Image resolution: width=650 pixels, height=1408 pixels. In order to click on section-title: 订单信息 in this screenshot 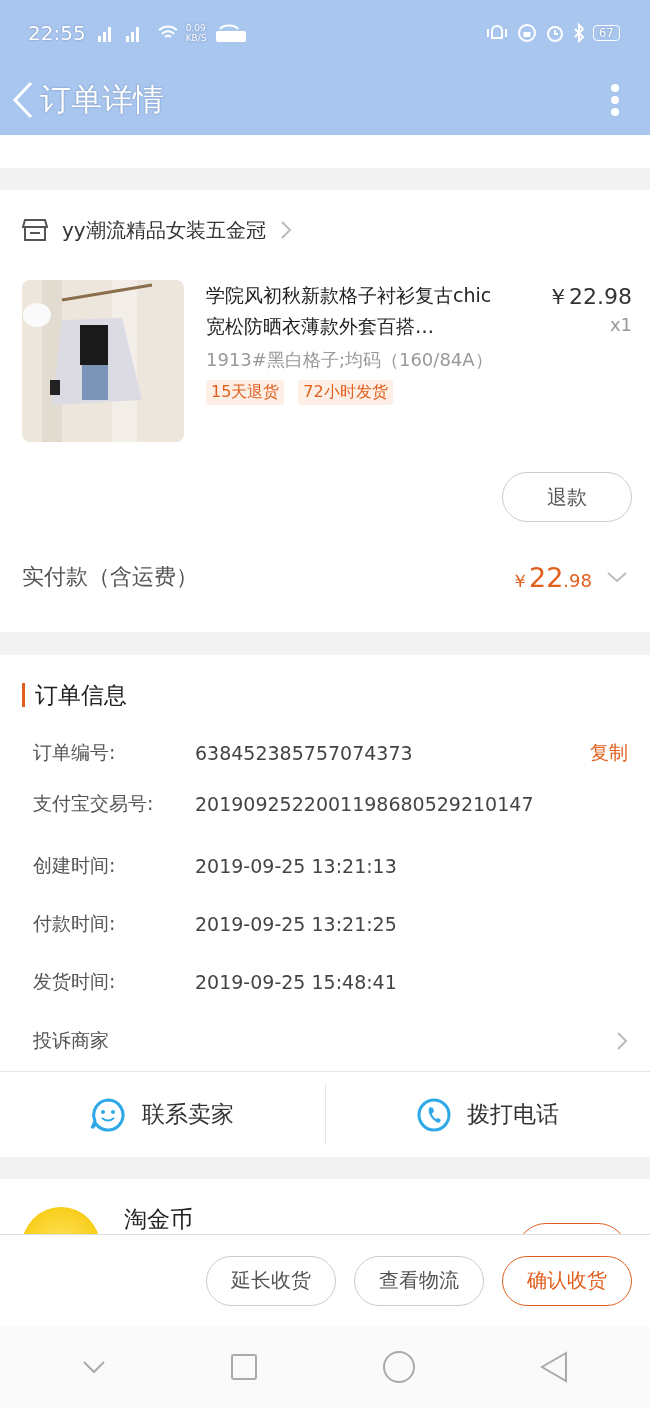, I will do `click(81, 695)`.